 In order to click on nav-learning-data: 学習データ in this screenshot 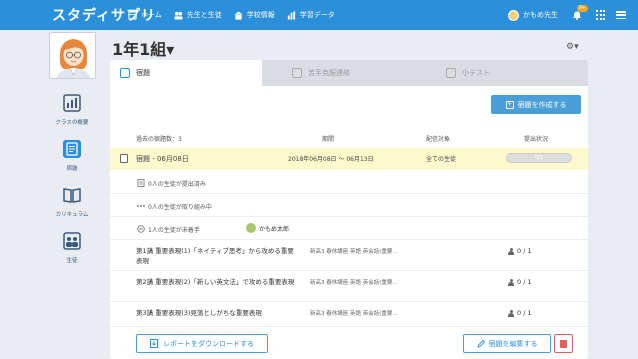, I will do `click(311, 15)`.